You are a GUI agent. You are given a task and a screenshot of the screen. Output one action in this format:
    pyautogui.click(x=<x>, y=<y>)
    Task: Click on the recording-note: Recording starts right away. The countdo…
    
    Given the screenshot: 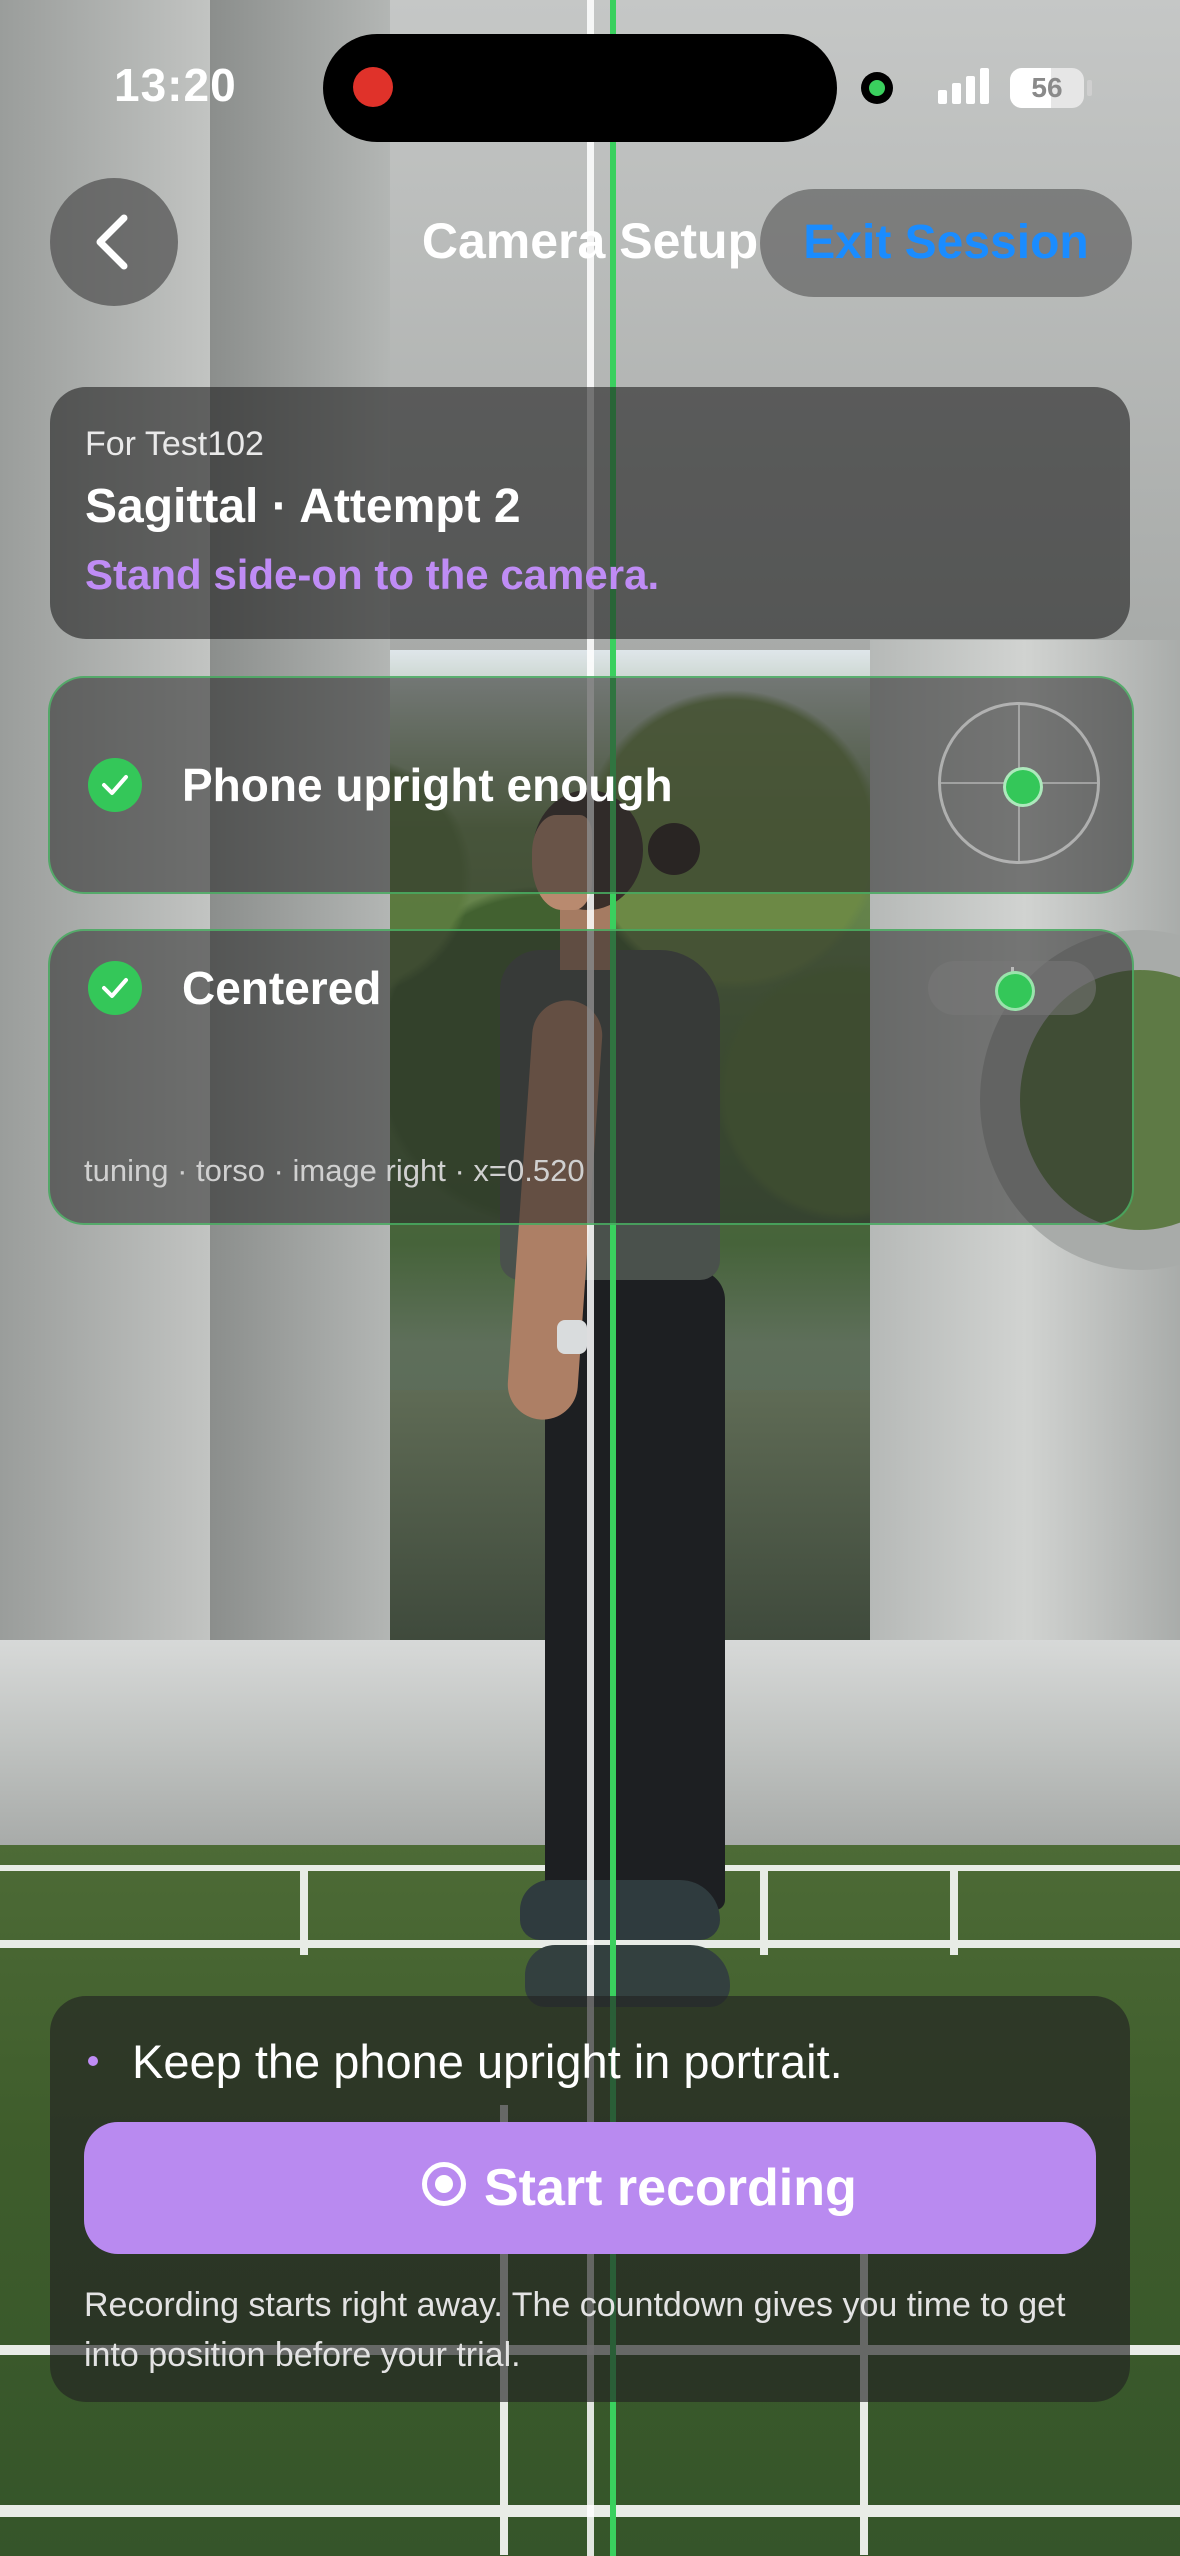 What is the action you would take?
    pyautogui.click(x=575, y=2330)
    